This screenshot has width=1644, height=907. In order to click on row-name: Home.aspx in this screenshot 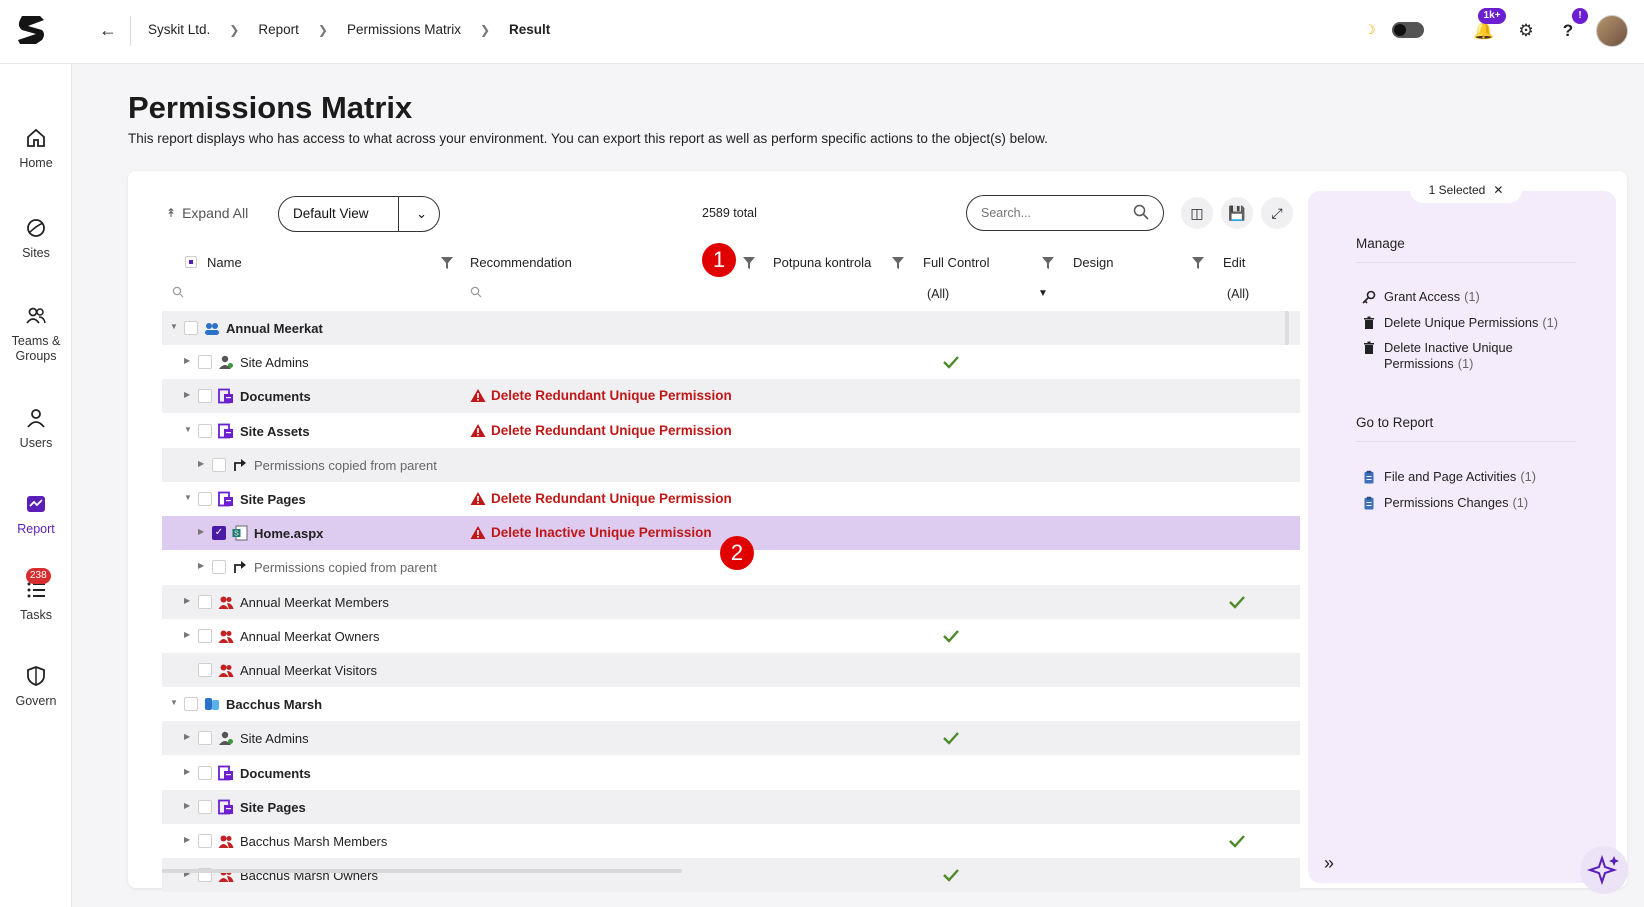, I will do `click(288, 533)`.